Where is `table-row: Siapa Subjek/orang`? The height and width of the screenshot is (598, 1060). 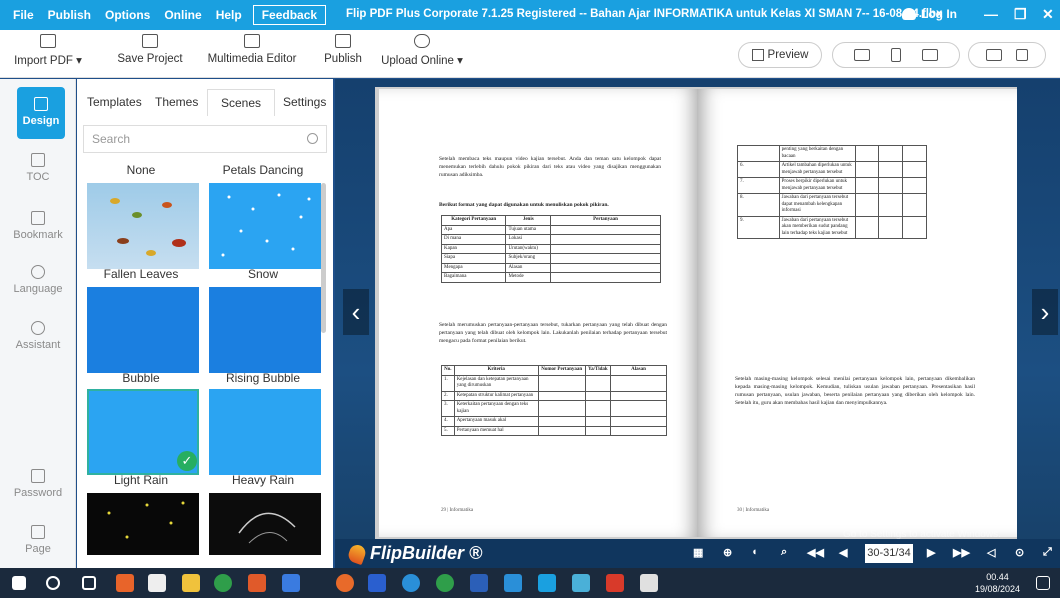
table-row: Siapa Subjek/orang is located at coordinates (550, 258).